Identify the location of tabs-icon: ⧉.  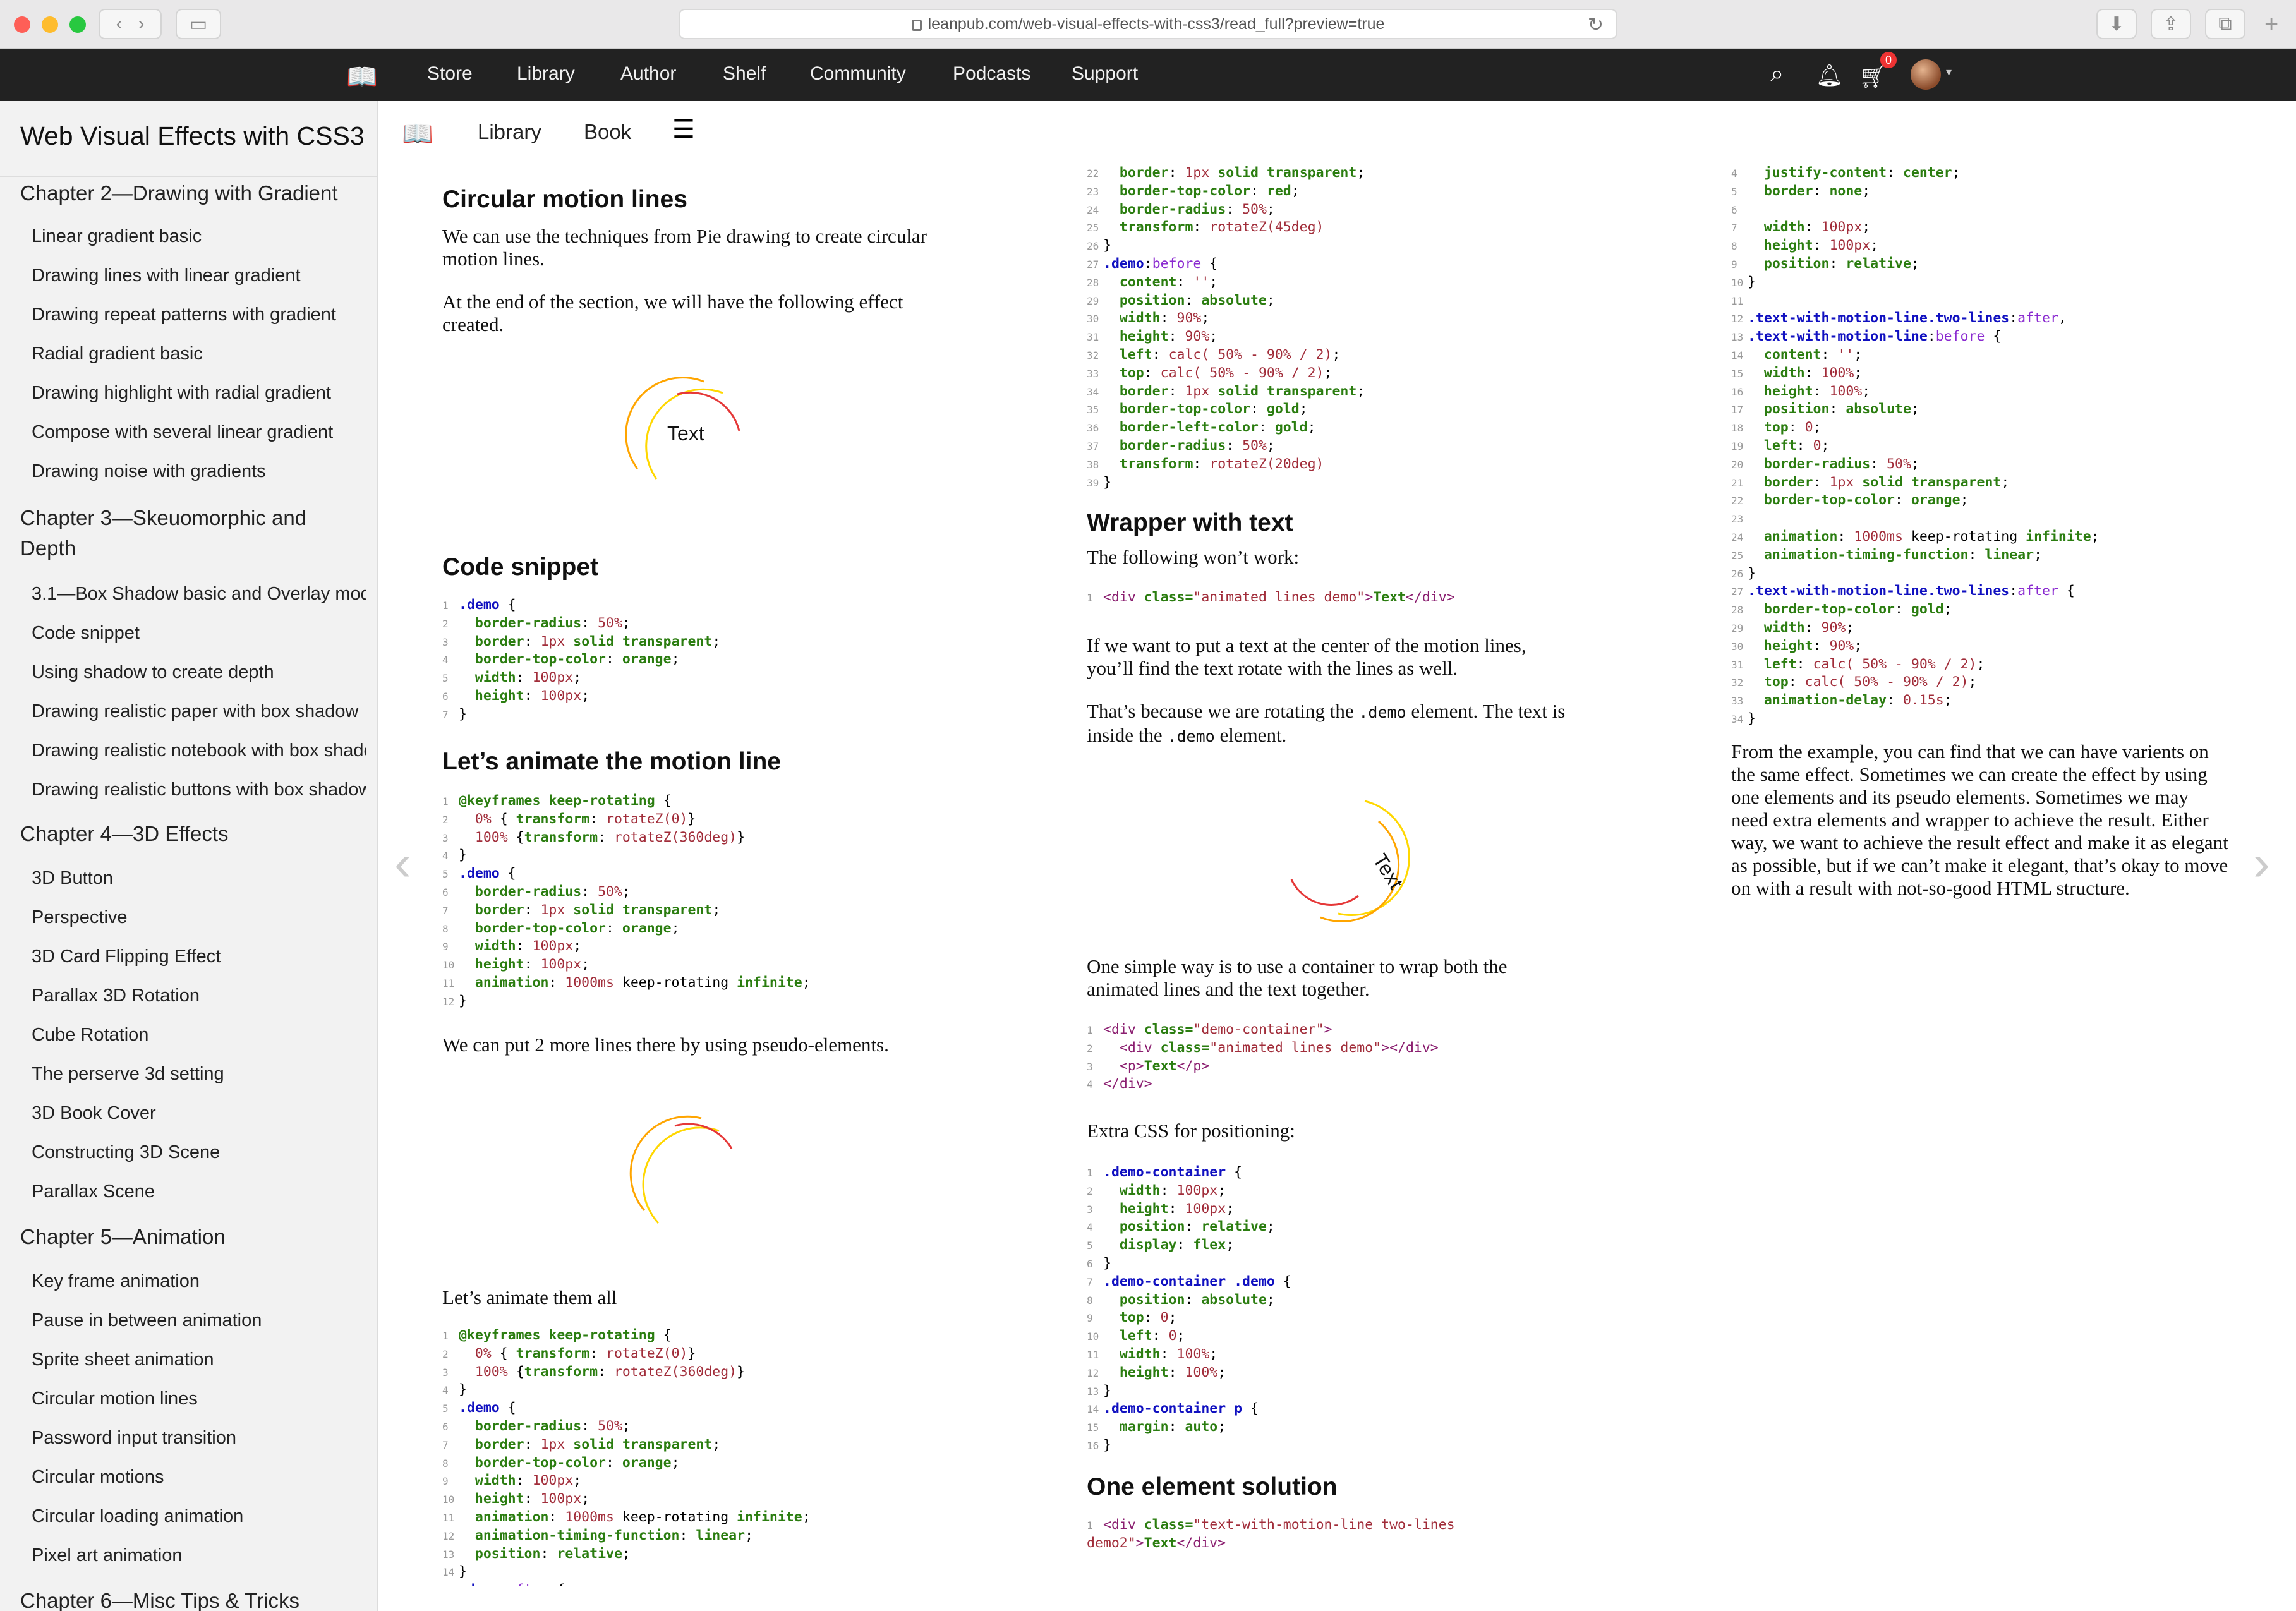
(2225, 23).